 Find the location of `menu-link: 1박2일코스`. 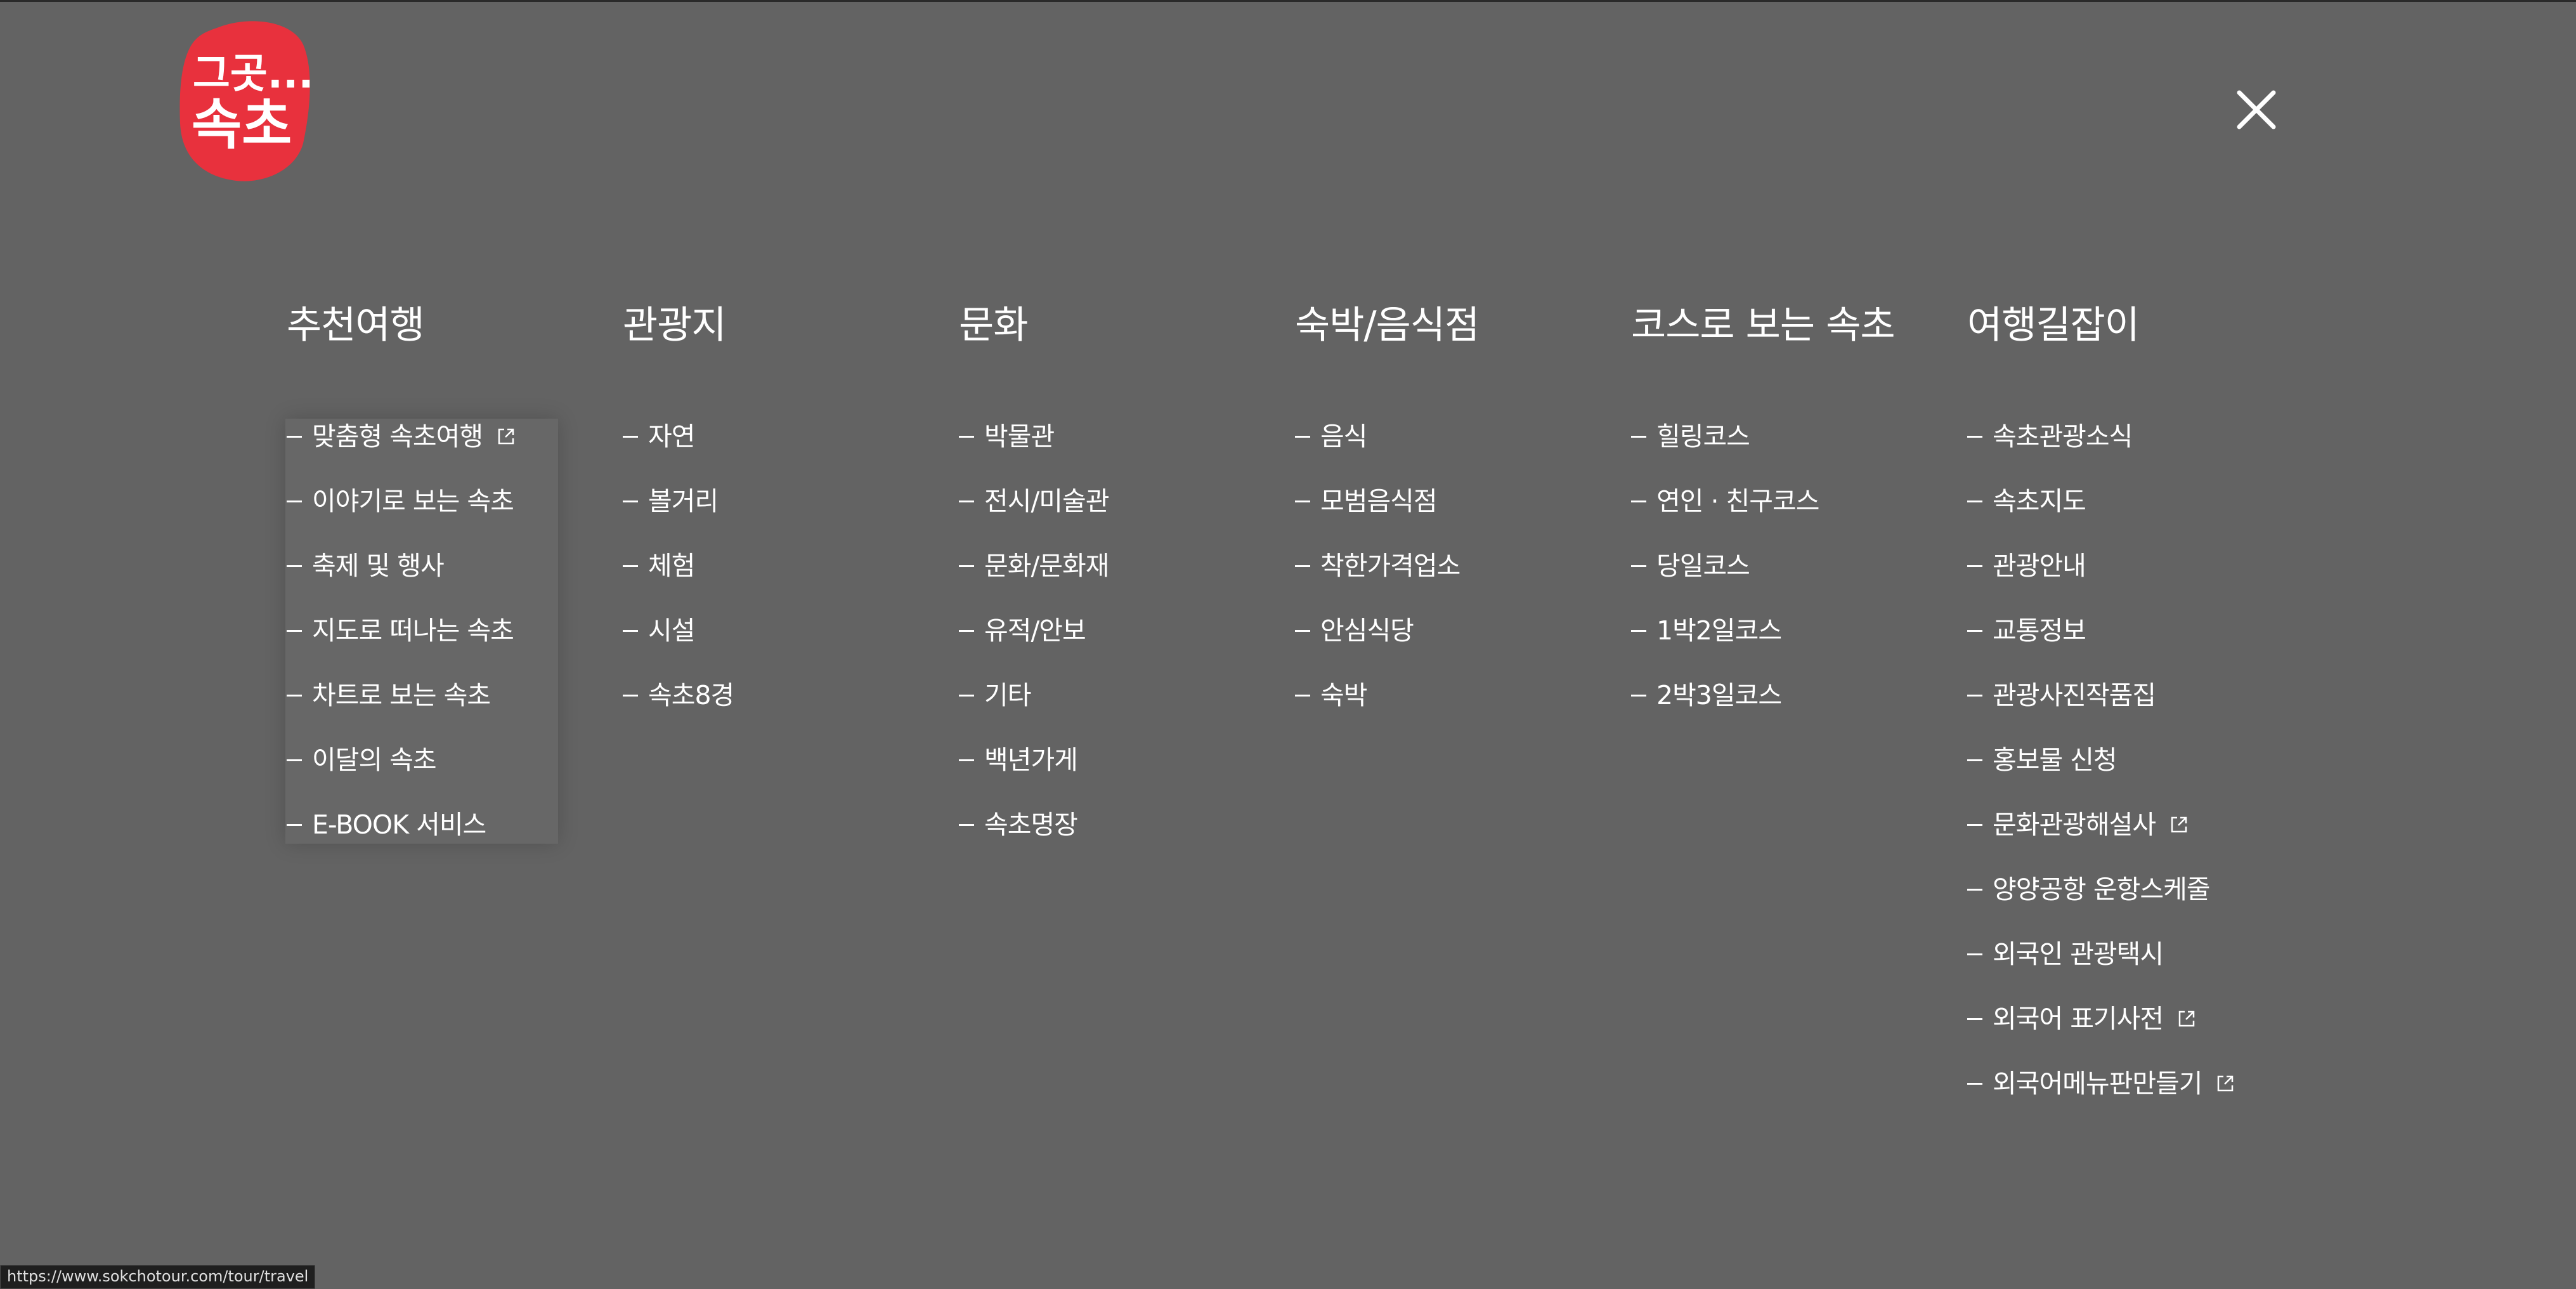

menu-link: 1박2일코스 is located at coordinates (1725, 630).